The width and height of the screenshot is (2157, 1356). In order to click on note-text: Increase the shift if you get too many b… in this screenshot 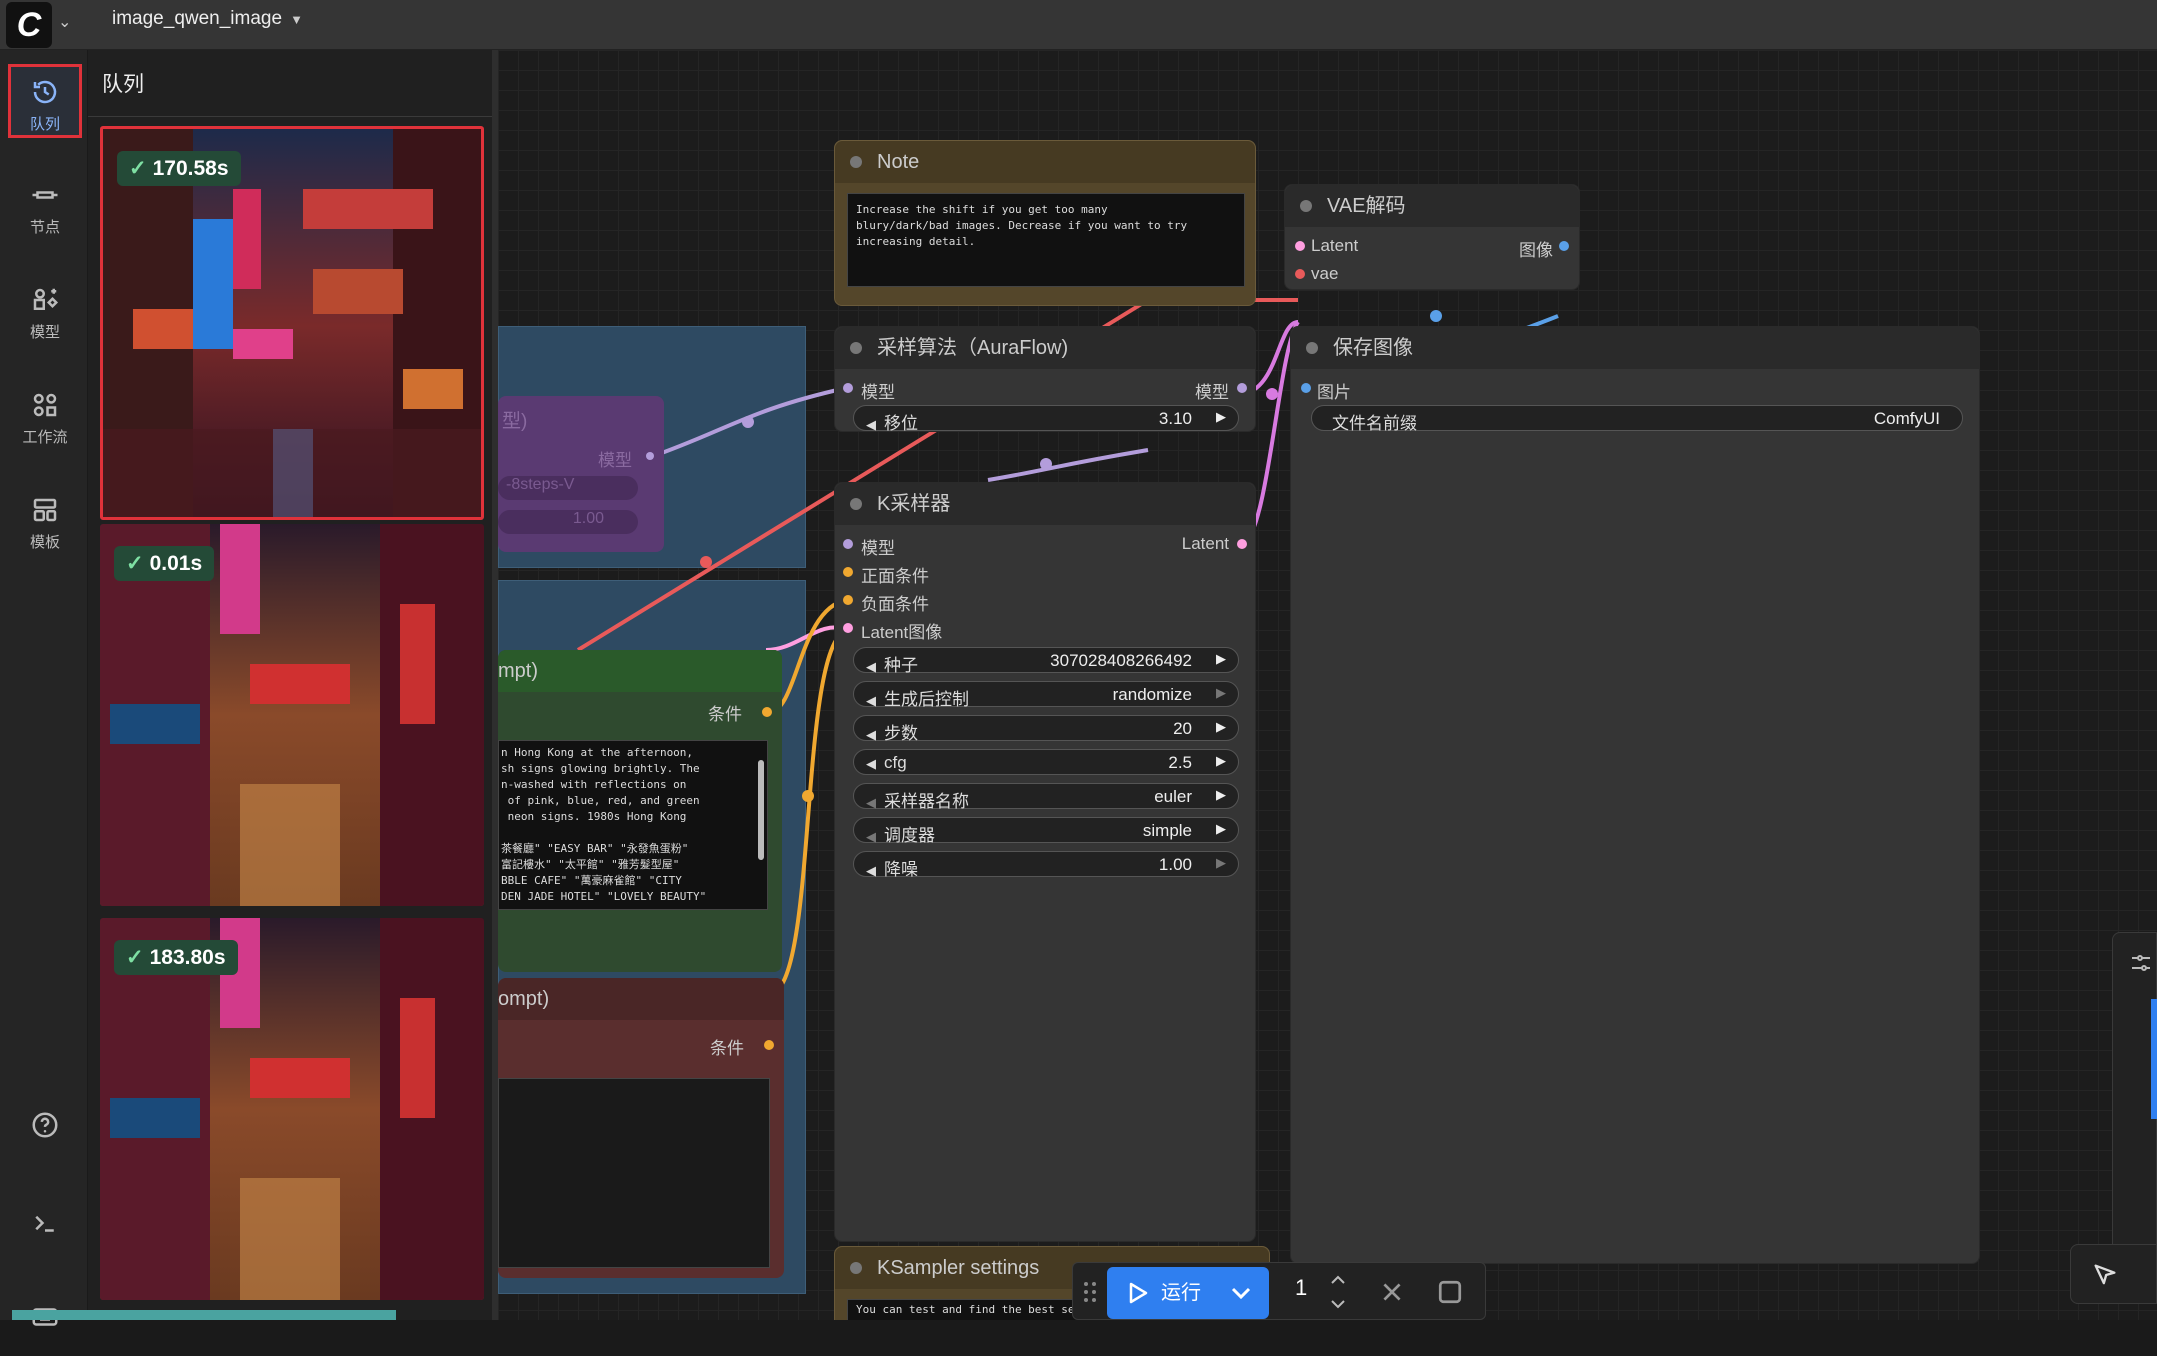, I will do `click(1046, 240)`.